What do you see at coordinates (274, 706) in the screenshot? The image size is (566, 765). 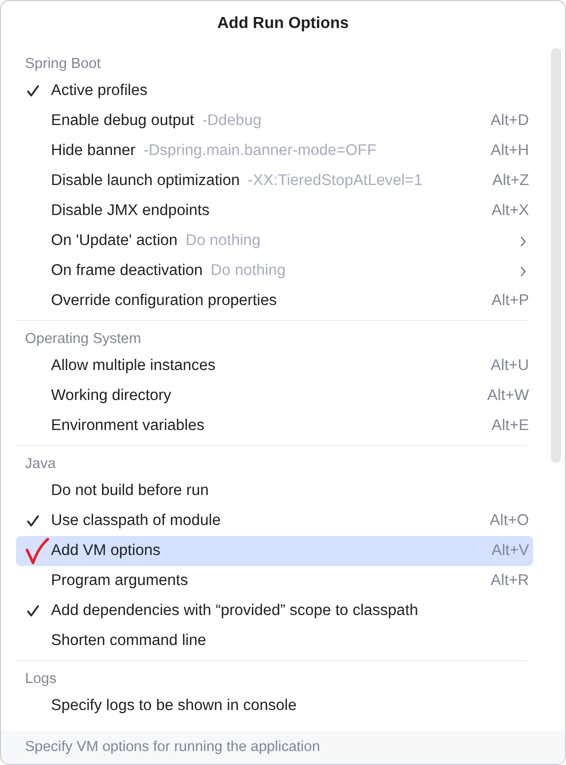 I see `menu-item: Specify logs to be shown in console` at bounding box center [274, 706].